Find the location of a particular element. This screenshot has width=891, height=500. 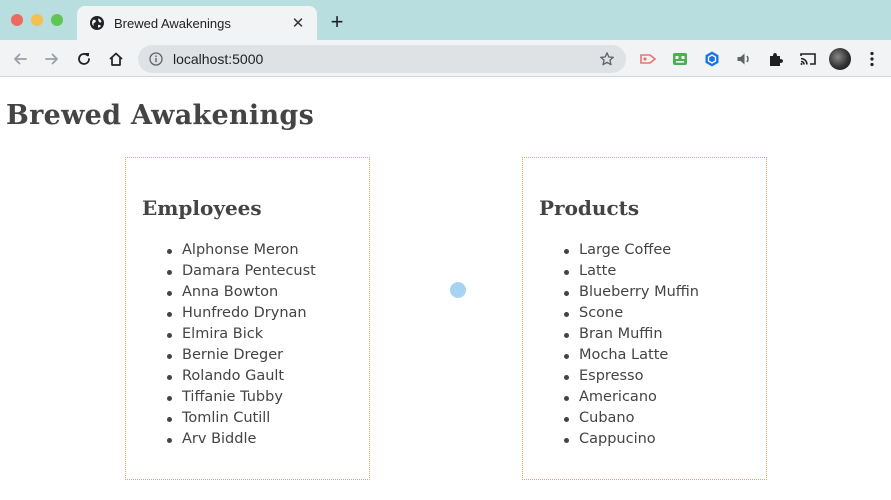

cast-icon is located at coordinates (808, 59).